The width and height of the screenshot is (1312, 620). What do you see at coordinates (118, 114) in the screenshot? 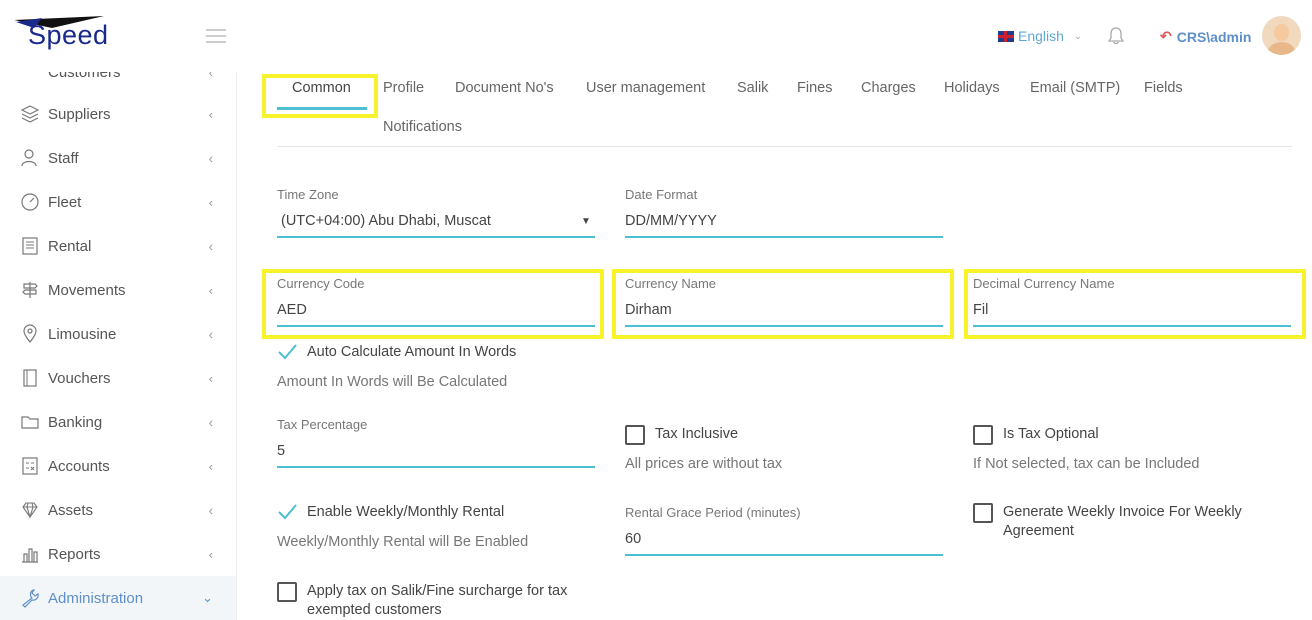
I see `sidebar-item-suppliers: Suppliers ‹` at bounding box center [118, 114].